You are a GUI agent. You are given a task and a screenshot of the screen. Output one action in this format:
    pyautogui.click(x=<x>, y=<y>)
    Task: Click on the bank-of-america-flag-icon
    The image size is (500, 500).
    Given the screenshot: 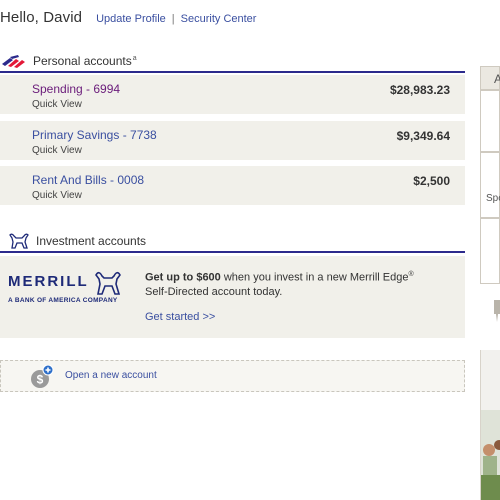 What is the action you would take?
    pyautogui.click(x=13, y=61)
    